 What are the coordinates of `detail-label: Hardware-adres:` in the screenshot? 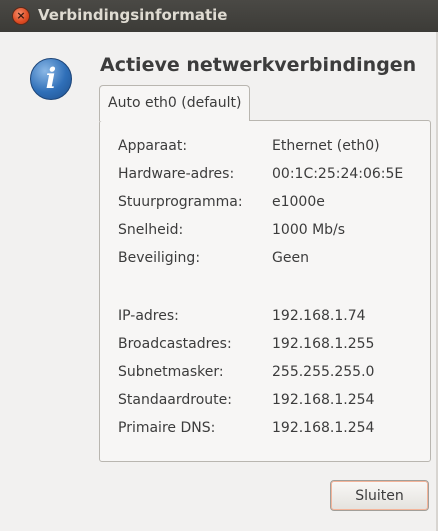 It's located at (176, 174).